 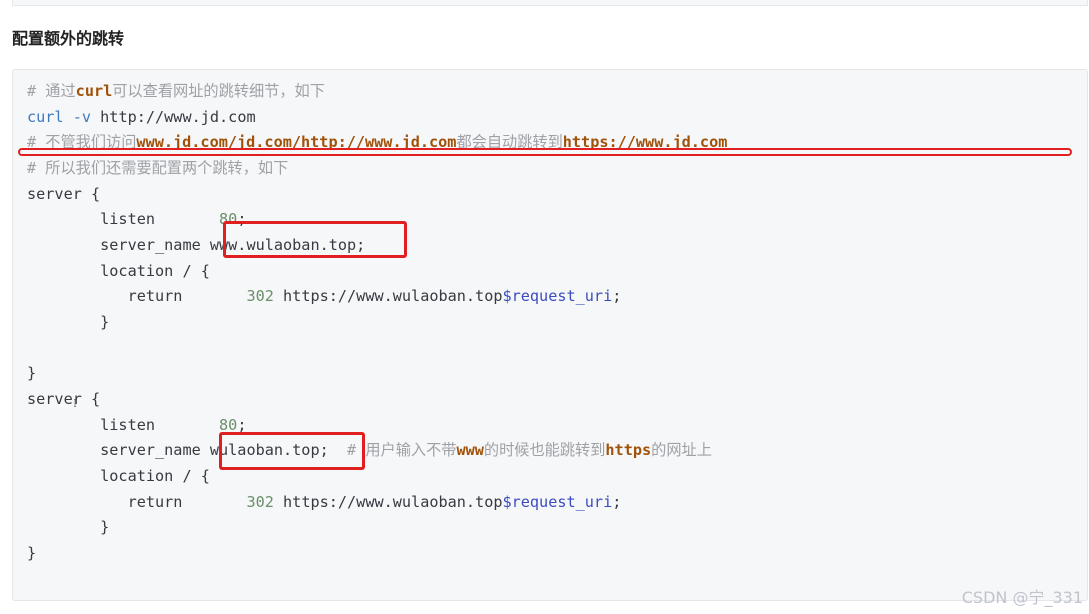 What do you see at coordinates (158, 168) in the screenshot?
I see `code-line-4: # 所以我们还需要配置两个跳转，如下` at bounding box center [158, 168].